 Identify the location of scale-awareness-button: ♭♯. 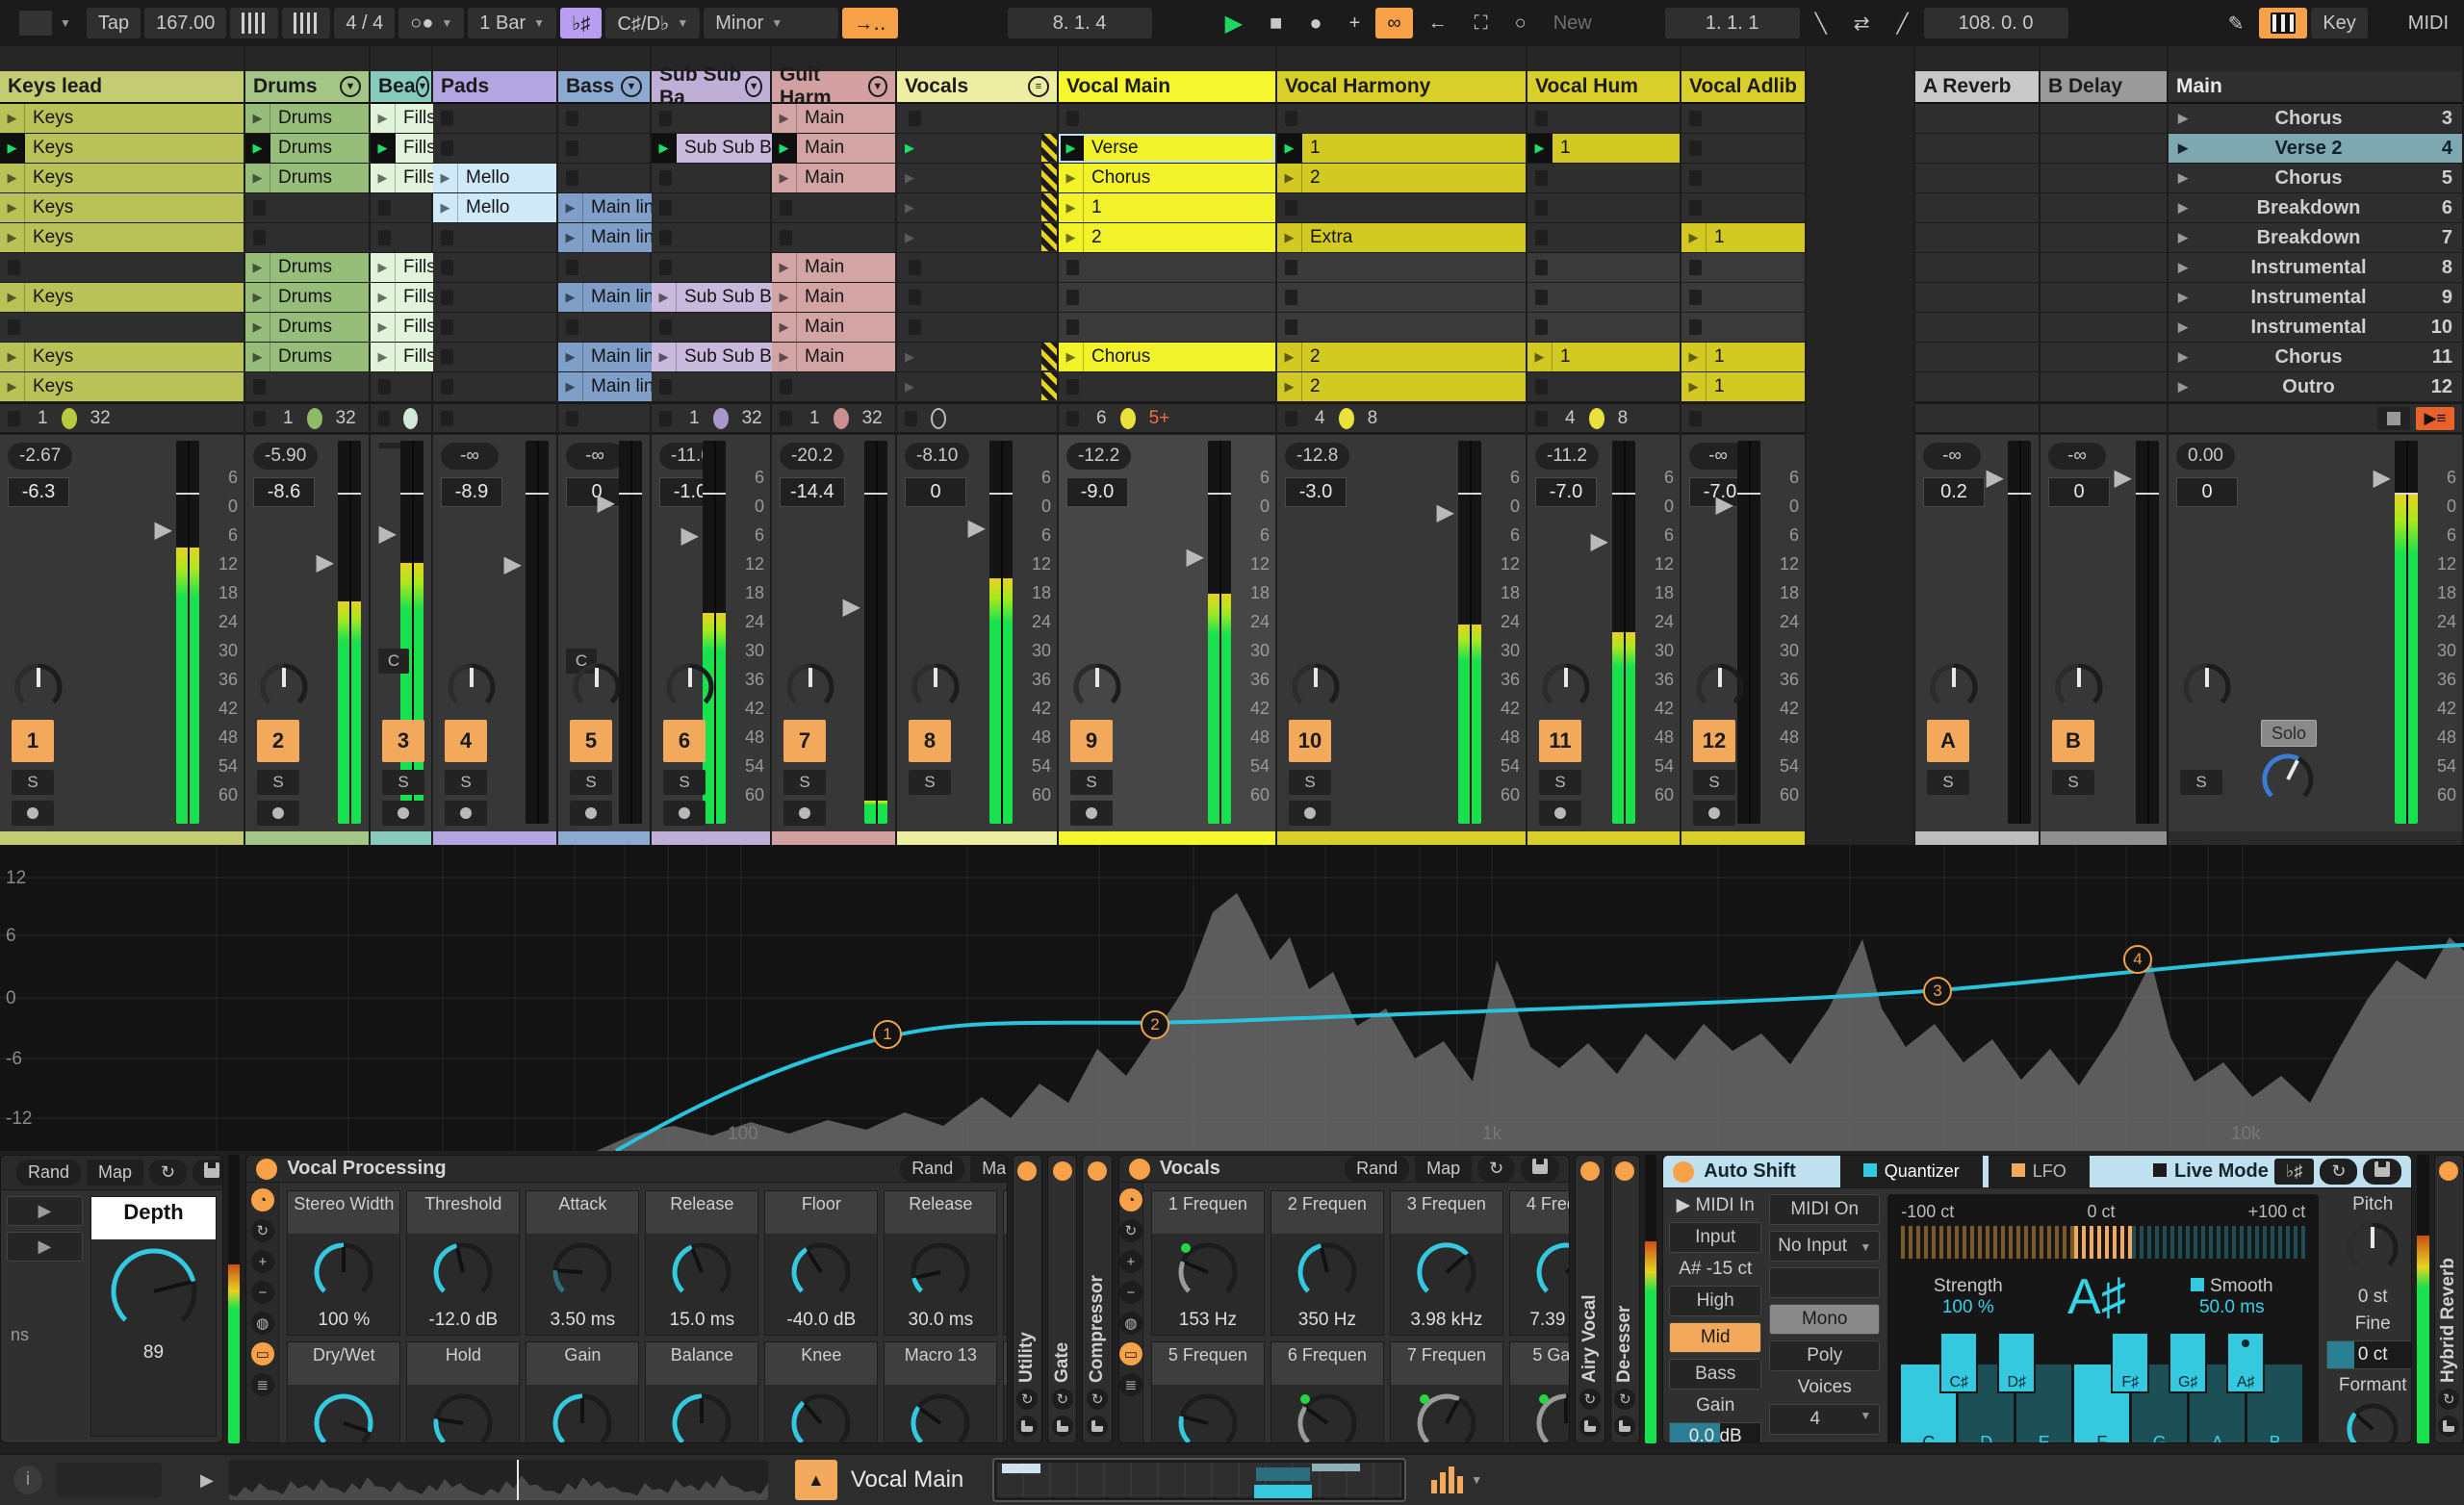
(2294, 1172).